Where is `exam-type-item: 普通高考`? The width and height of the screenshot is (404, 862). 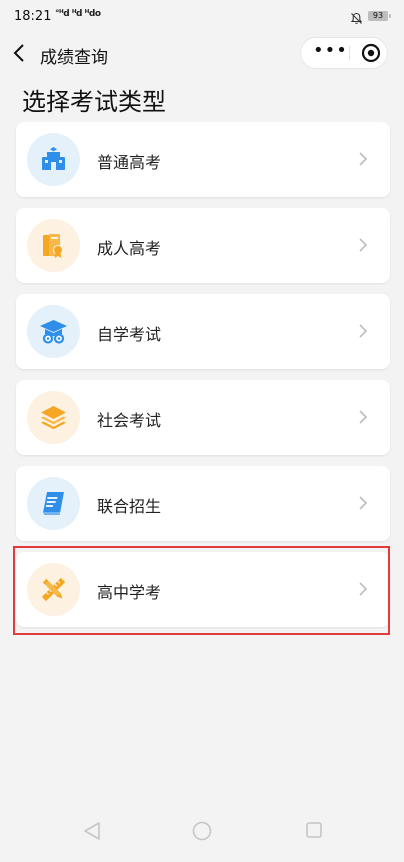
exam-type-item: 普通高考 is located at coordinates (203, 159).